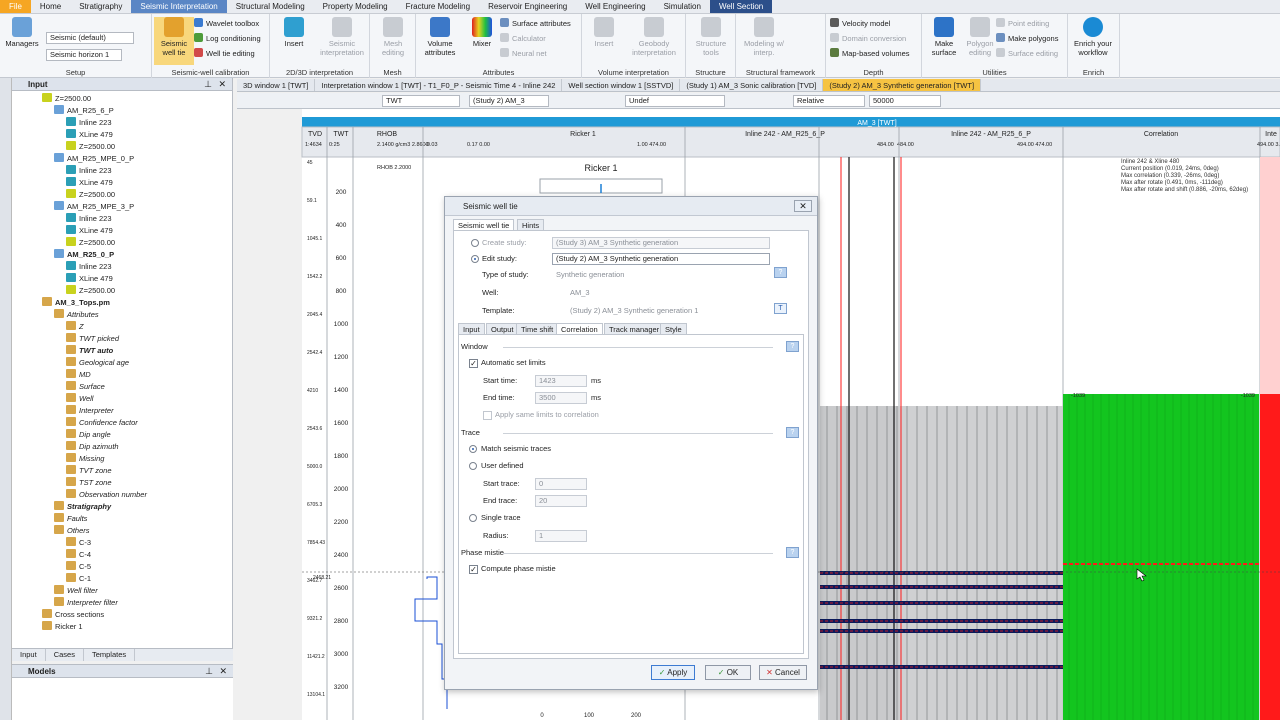 This screenshot has height=720, width=1280. Describe the element at coordinates (502, 328) in the screenshot. I see `subtab-output: Output` at that location.